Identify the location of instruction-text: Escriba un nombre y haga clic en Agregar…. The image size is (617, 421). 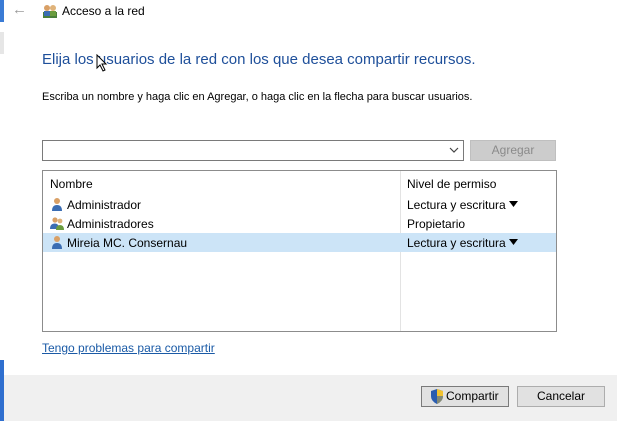
(257, 97).